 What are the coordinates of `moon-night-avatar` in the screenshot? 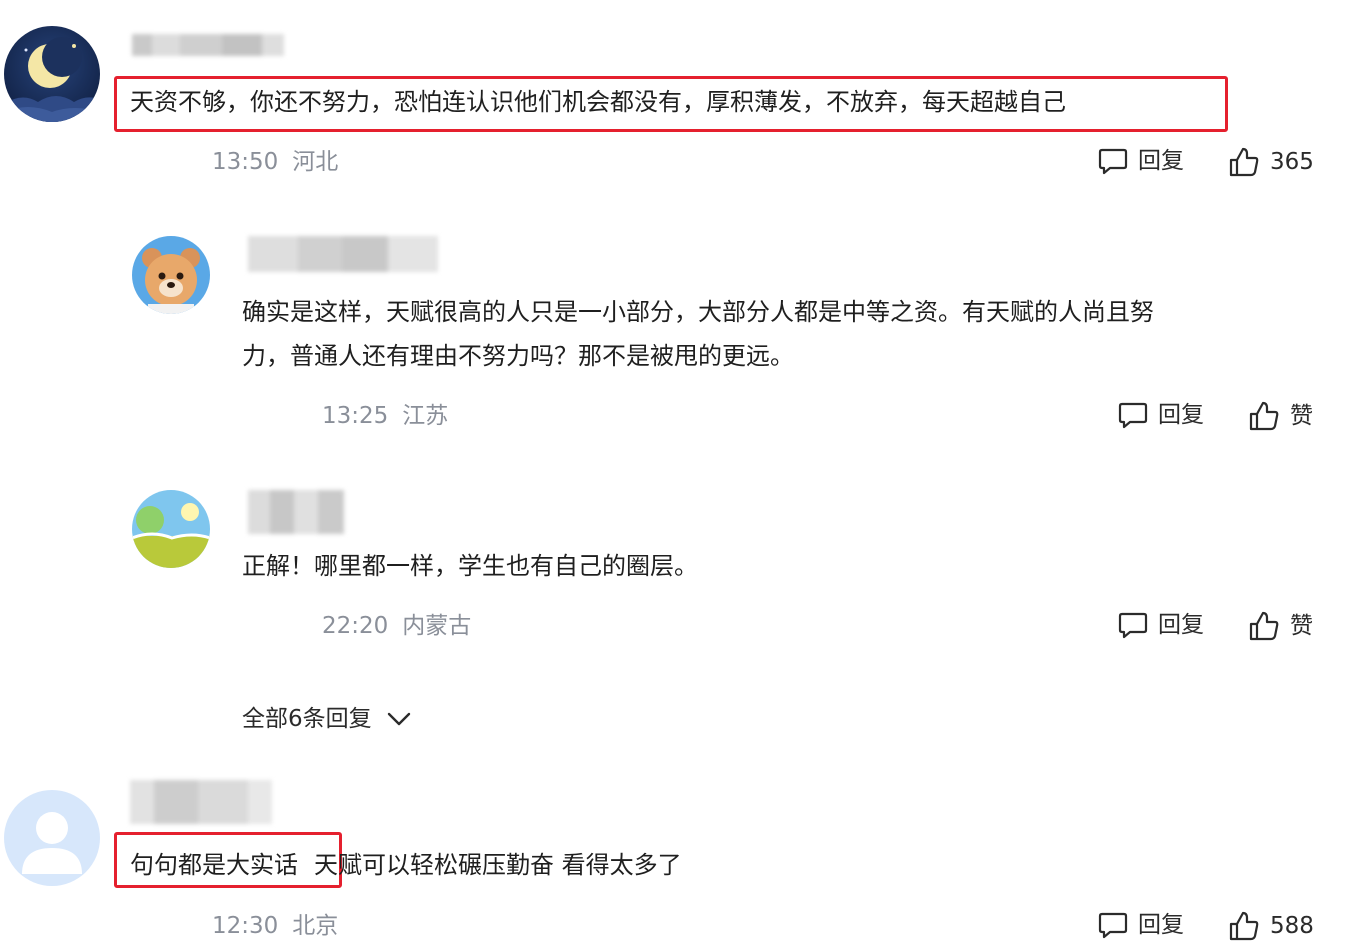 It's located at (52, 74).